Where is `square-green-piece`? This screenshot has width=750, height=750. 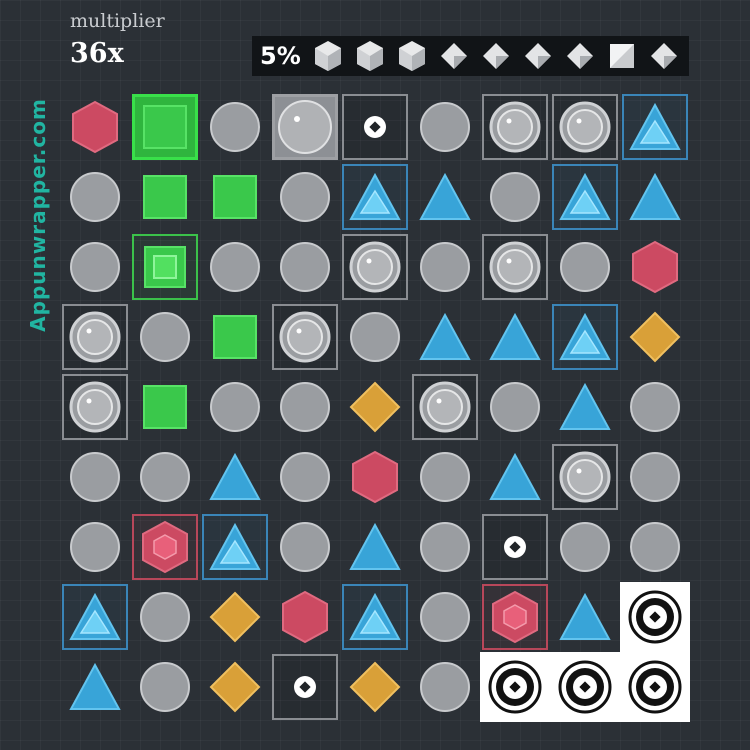 square-green-piece is located at coordinates (235, 197).